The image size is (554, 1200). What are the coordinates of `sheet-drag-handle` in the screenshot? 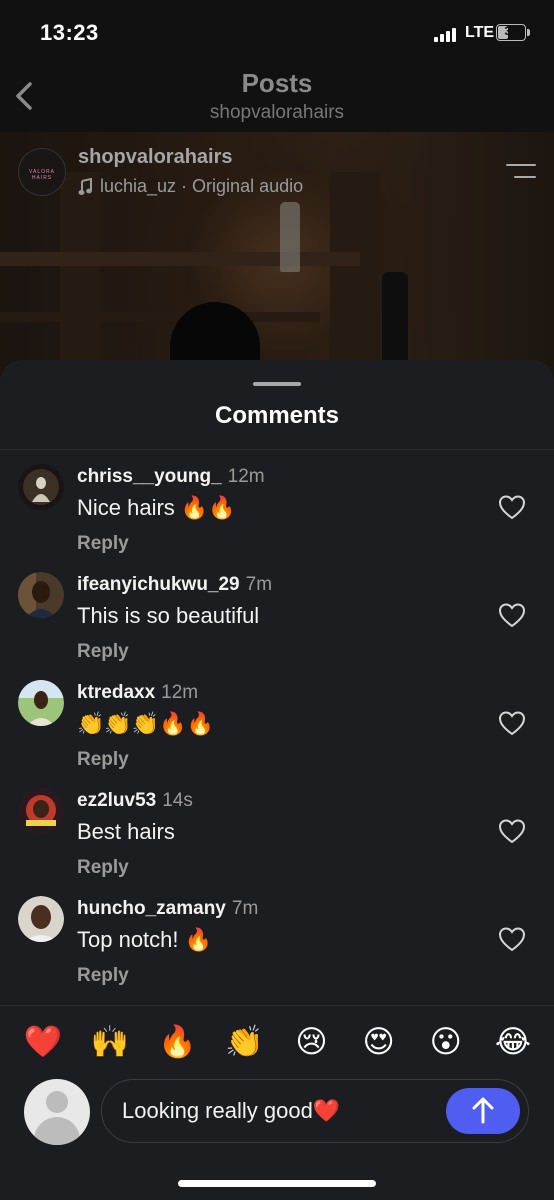 It's located at (277, 384).